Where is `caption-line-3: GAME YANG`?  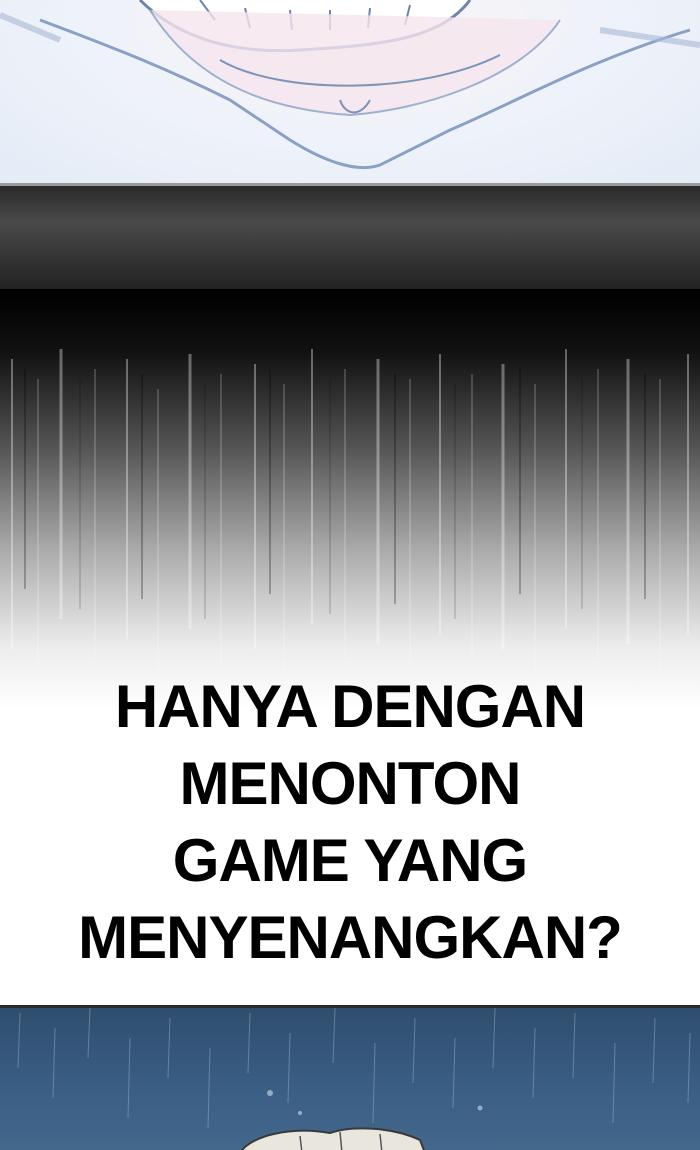 caption-line-3: GAME YANG is located at coordinates (350, 860).